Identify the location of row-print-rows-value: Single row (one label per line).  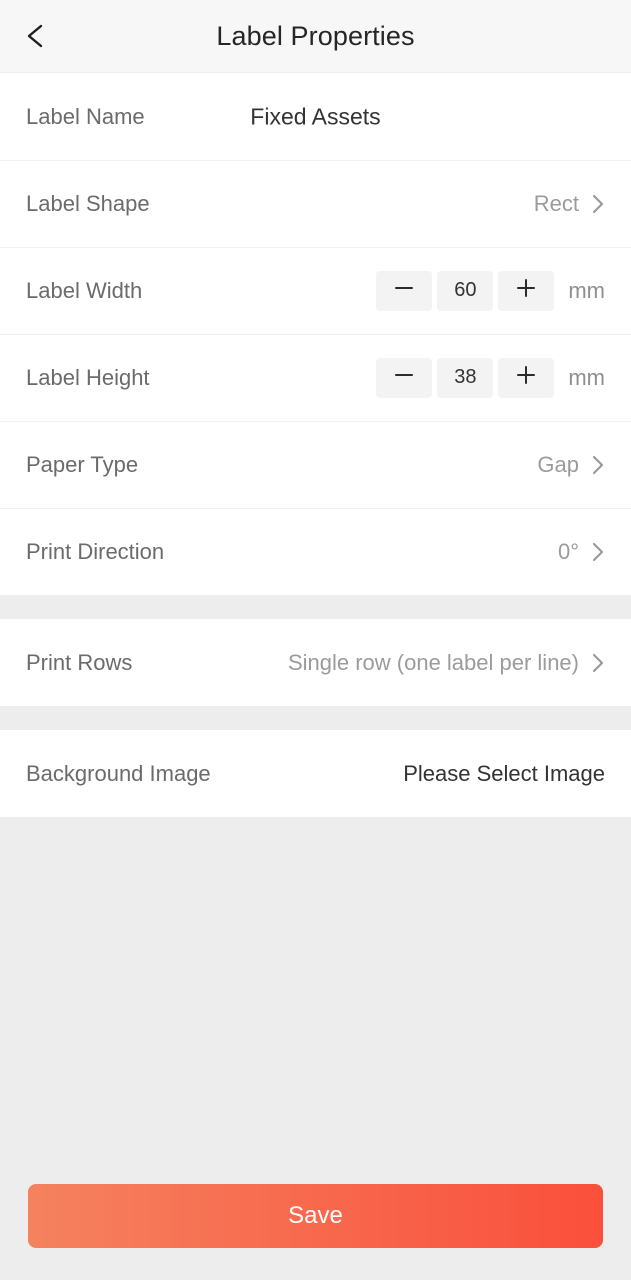
(433, 662).